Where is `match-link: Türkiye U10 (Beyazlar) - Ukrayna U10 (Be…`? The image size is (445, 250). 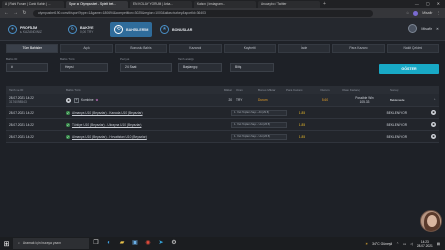 match-link: Türkiye U10 (Beyazlar) - Ukrayna U10 (Be… is located at coordinates (106, 125).